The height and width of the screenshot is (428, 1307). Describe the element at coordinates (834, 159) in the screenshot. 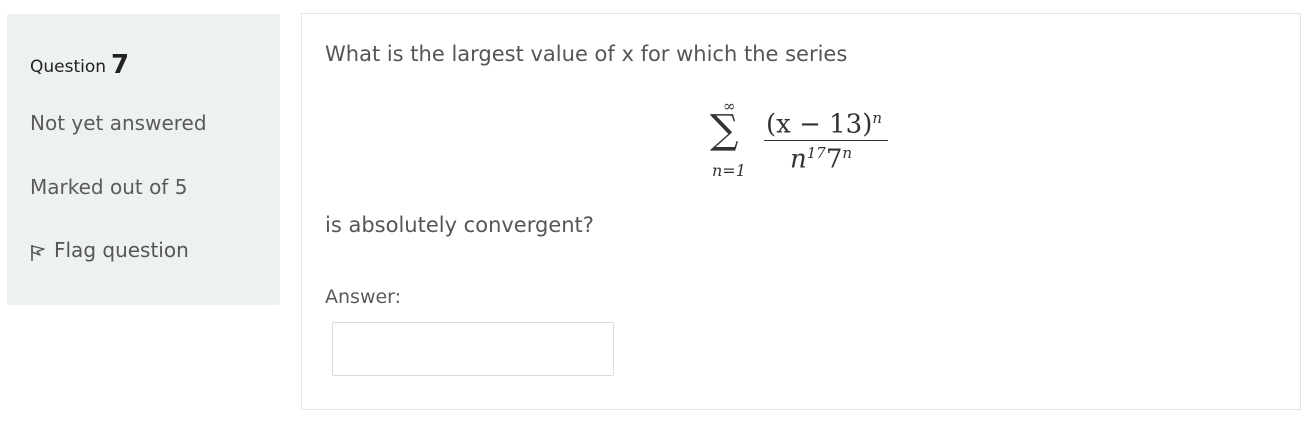

I see `denominator-seven: 7` at that location.